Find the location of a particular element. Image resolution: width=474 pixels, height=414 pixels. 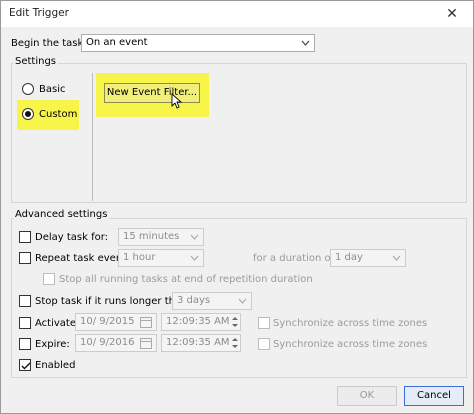

activate-date-picker: 10/ 9/2015 is located at coordinates (116, 322).